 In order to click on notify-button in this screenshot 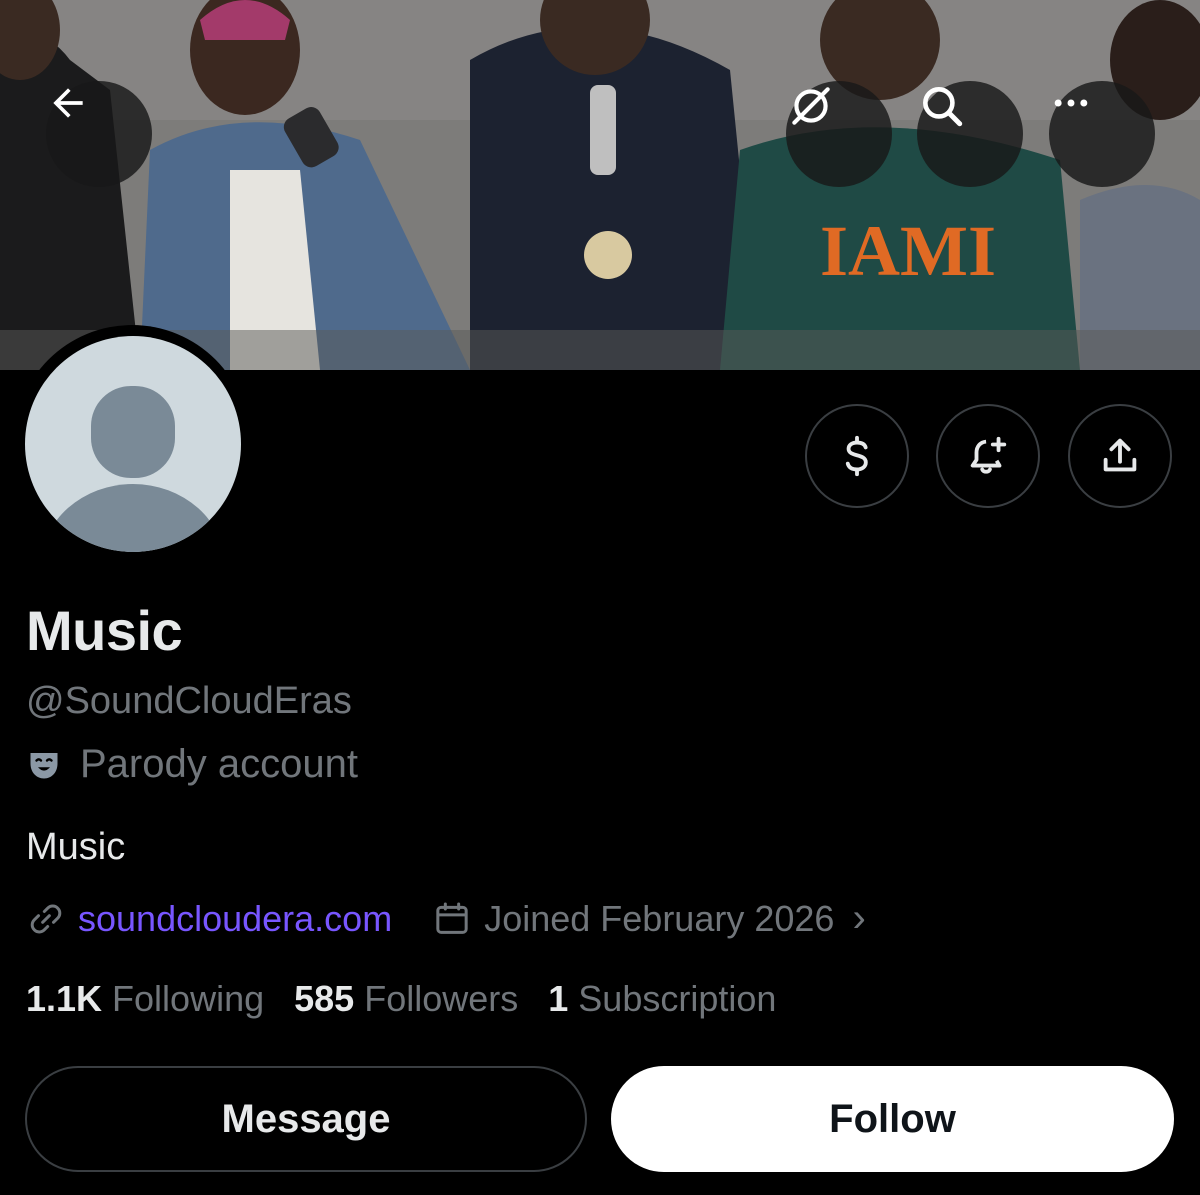, I will do `click(988, 456)`.